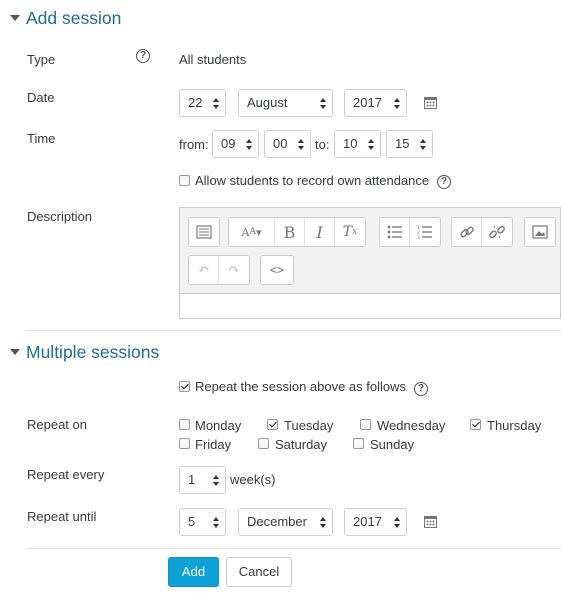  Describe the element at coordinates (497, 232) in the screenshot. I see `unlink-icon` at that location.